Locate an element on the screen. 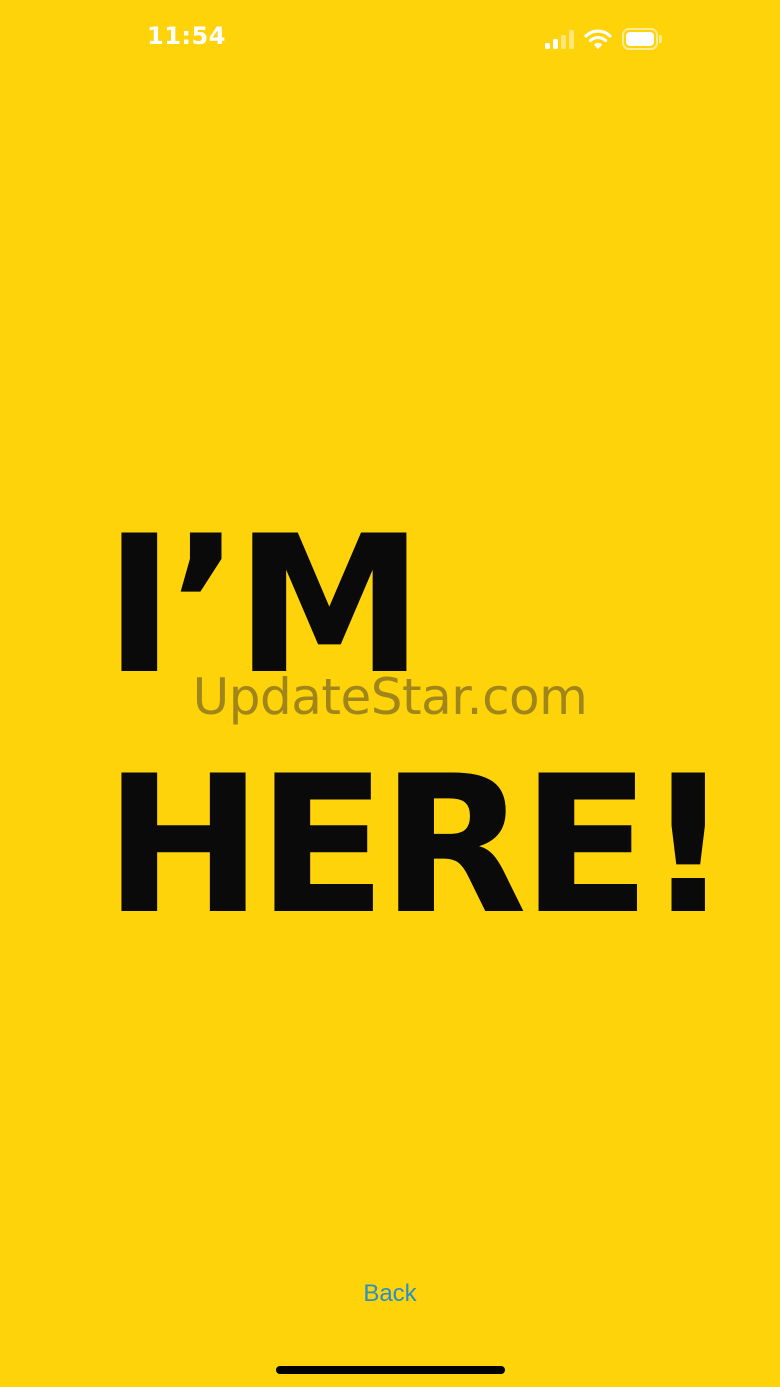 The image size is (780, 1387). cellular-signal-icon is located at coordinates (559, 39).